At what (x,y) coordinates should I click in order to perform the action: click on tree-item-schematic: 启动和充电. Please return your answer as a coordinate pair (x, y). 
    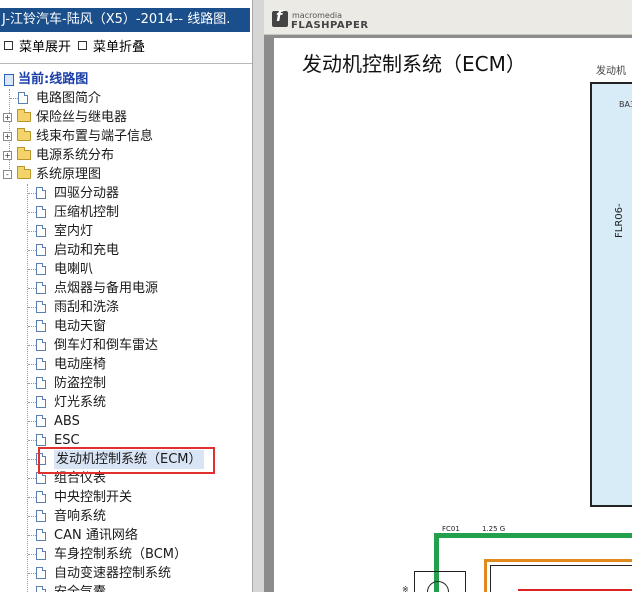
    Looking at the image, I should click on (120, 250).